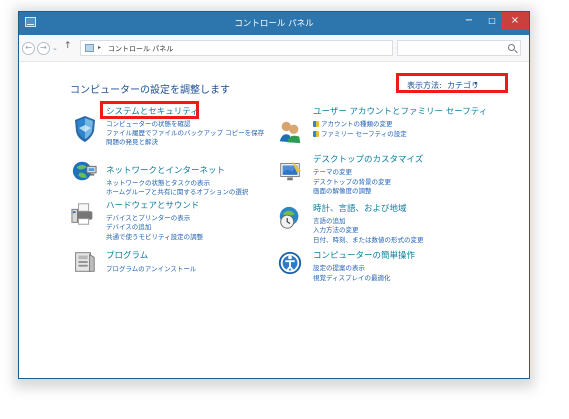  I want to click on category-link: ファミリー セーフティの設定, so click(360, 133).